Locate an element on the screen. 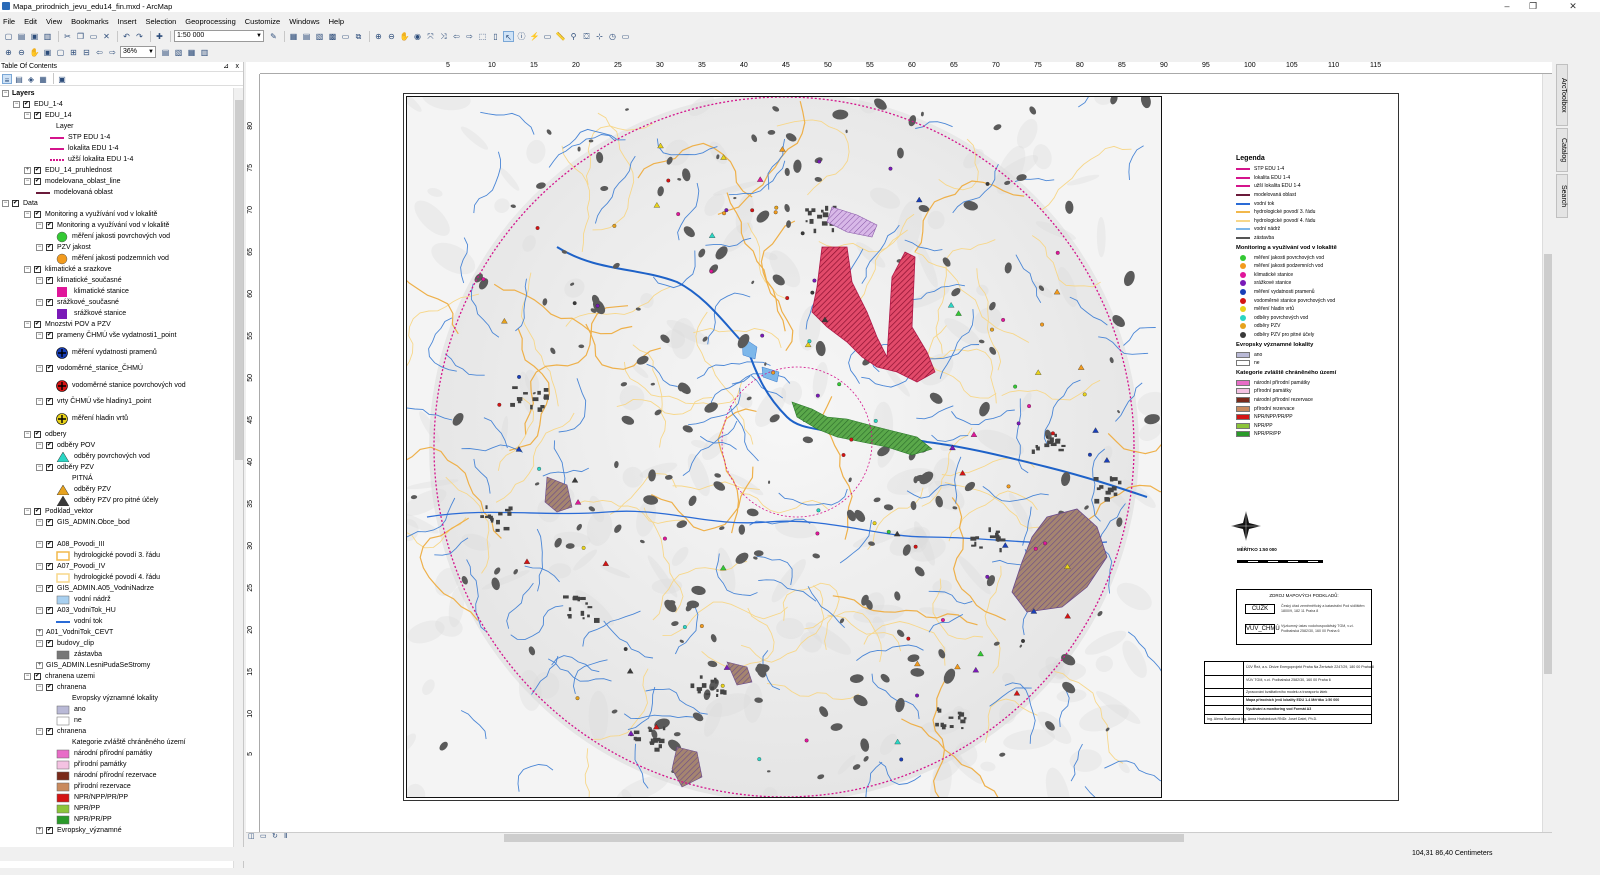  toc-layer-row: ne is located at coordinates (69, 720).